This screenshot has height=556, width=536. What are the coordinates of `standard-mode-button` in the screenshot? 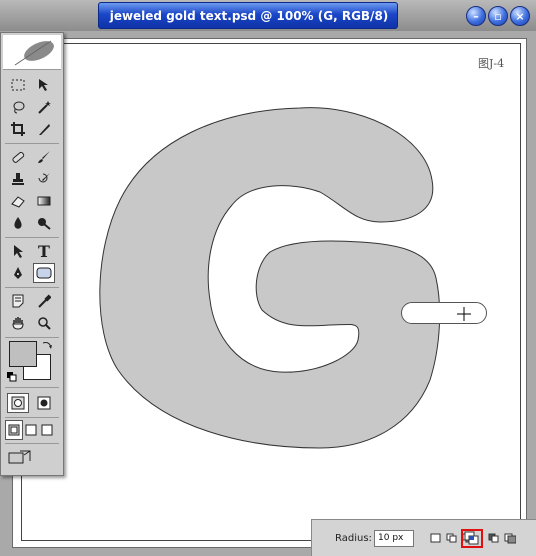 It's located at (18, 403).